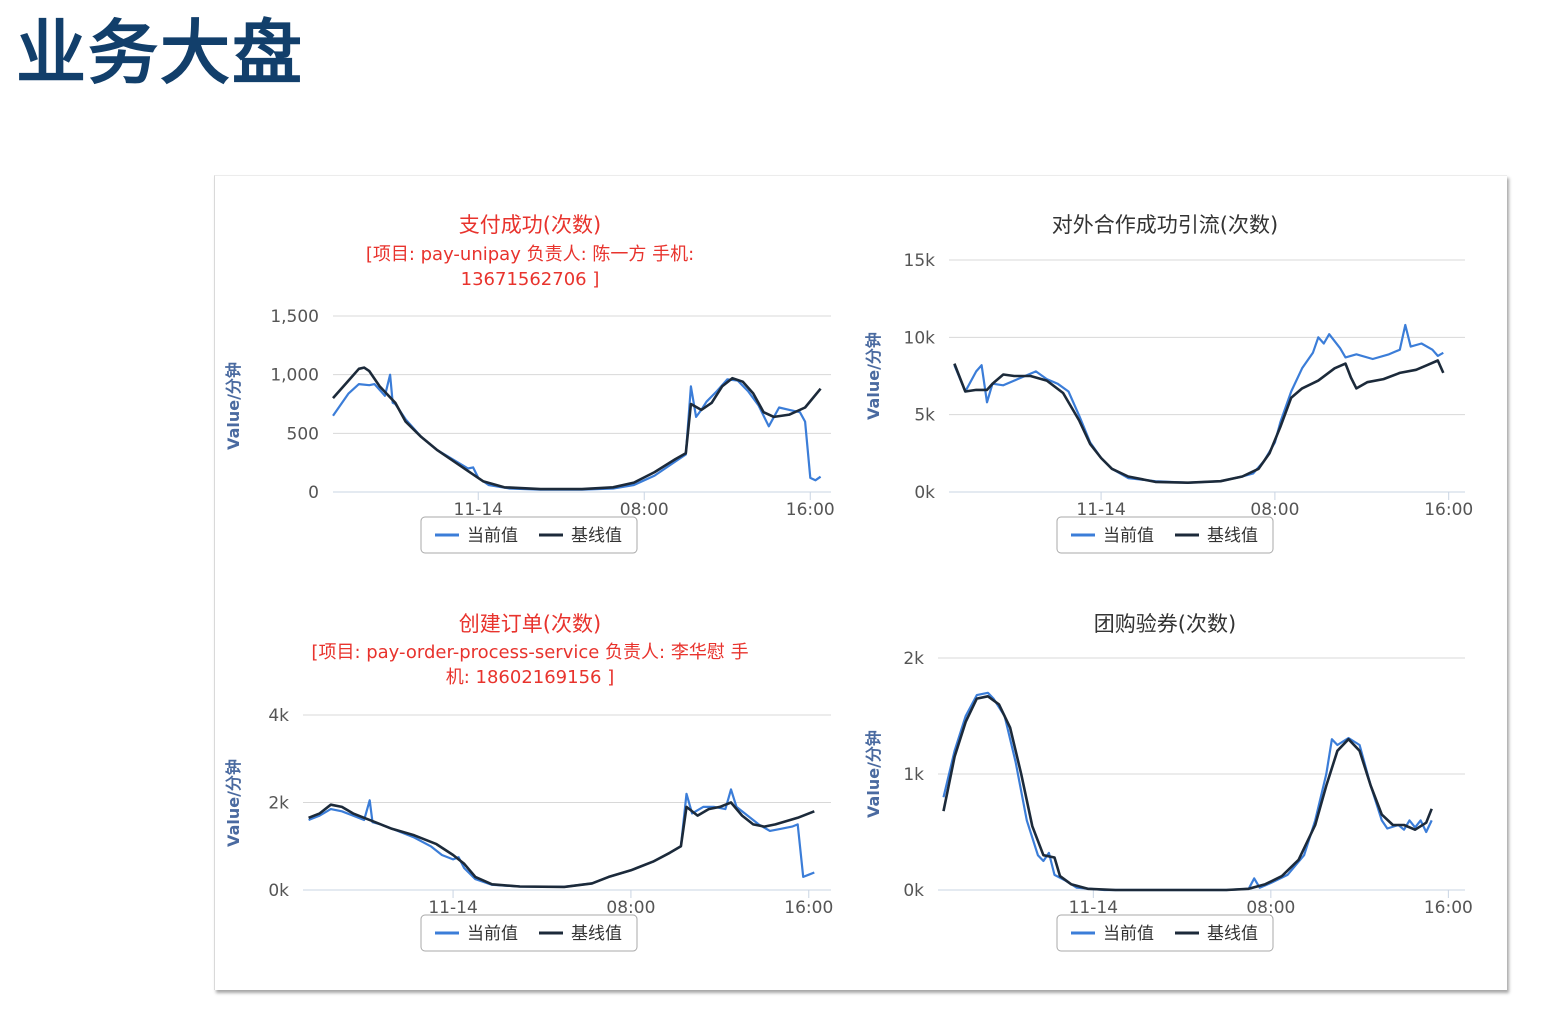 The width and height of the screenshot is (1566, 1032). Describe the element at coordinates (1165, 624) in the screenshot. I see `chart-title: 团购验券(次数)` at that location.